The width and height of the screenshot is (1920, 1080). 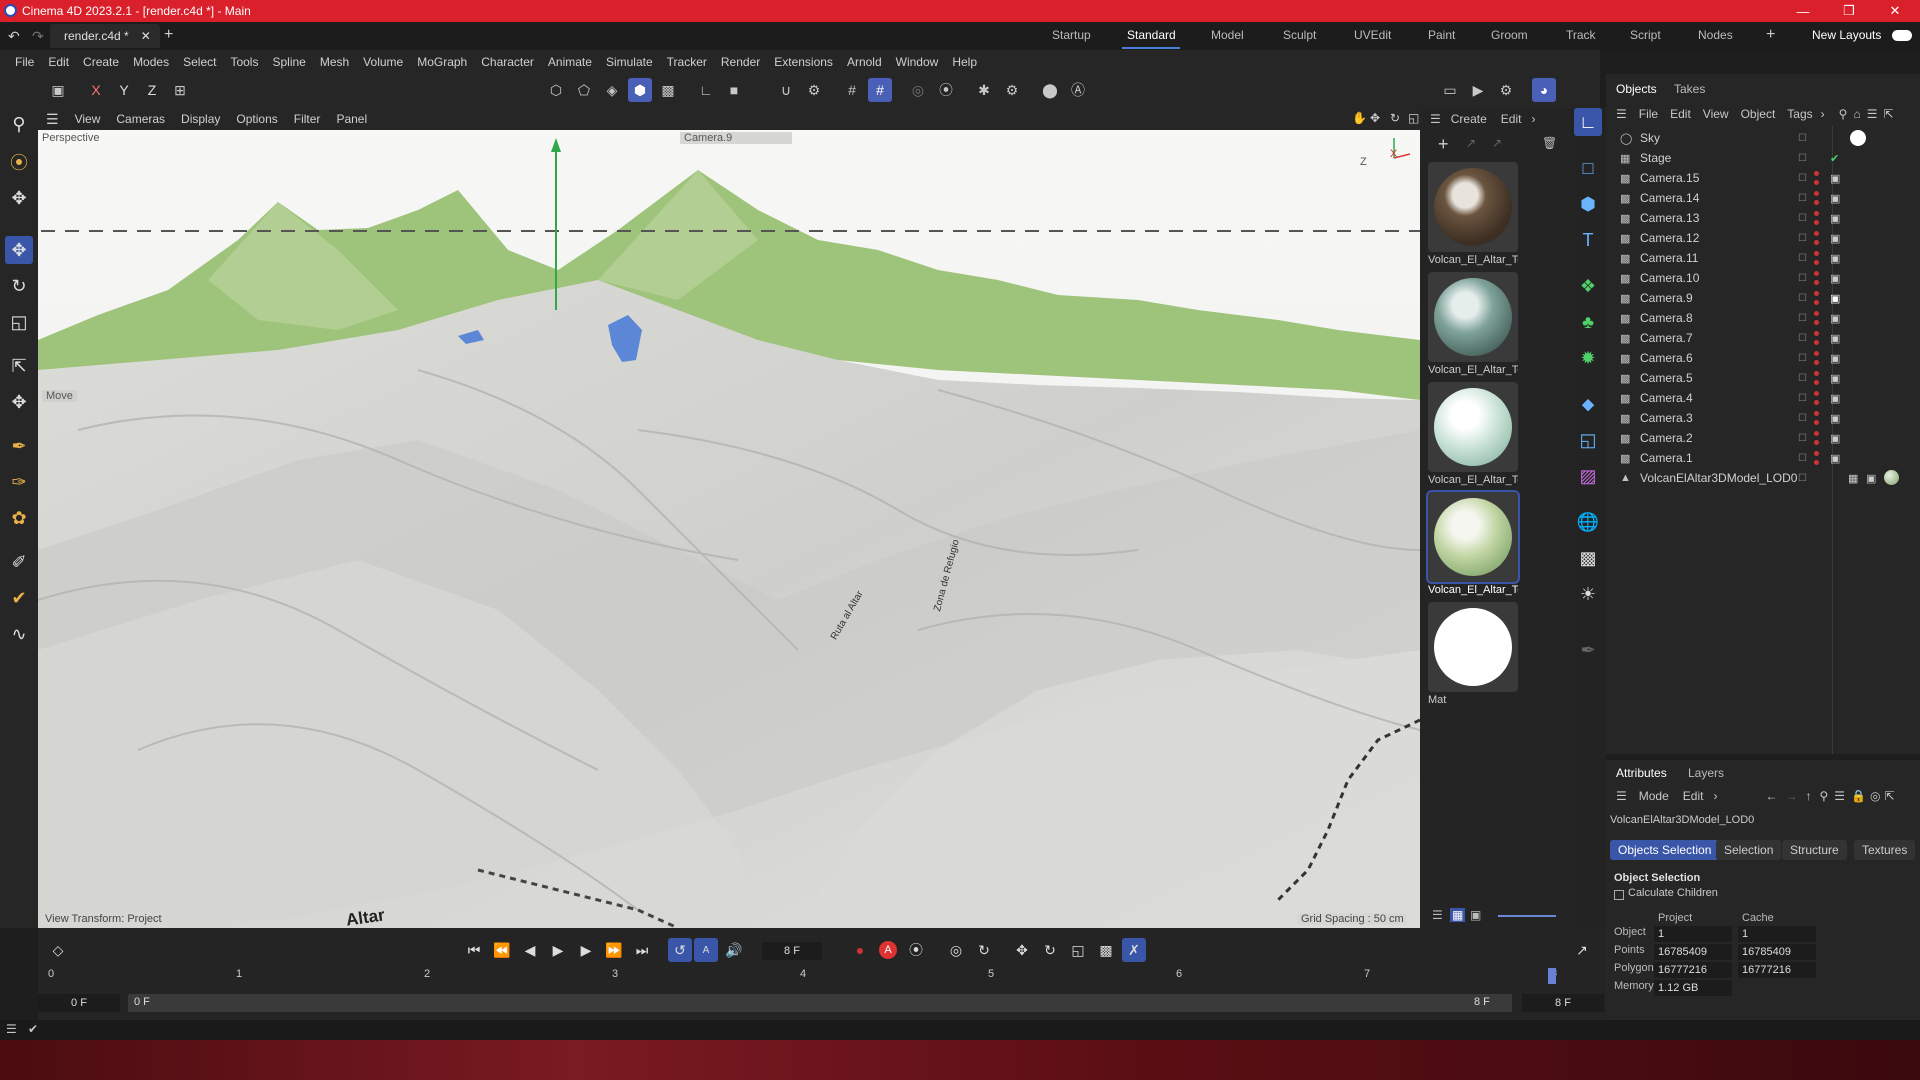 I want to click on selection-button: Selection, so click(x=1749, y=850).